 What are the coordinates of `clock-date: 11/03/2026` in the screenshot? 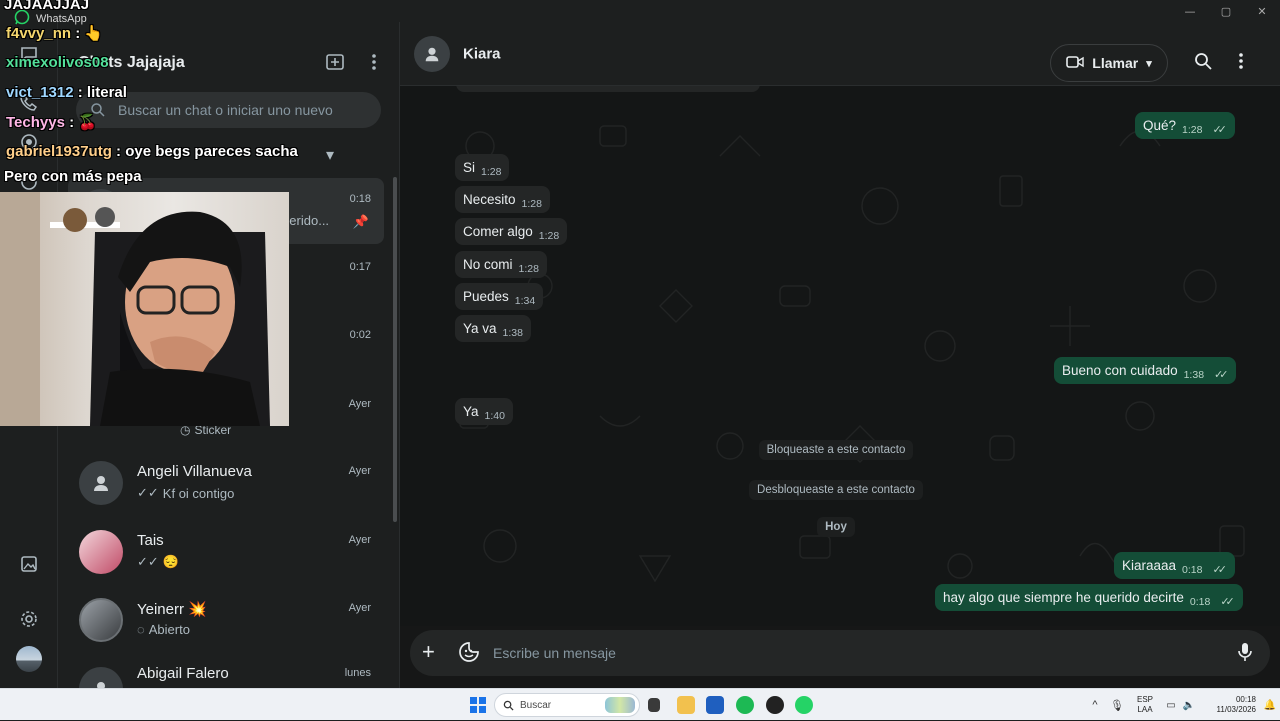 It's located at (1236, 709).